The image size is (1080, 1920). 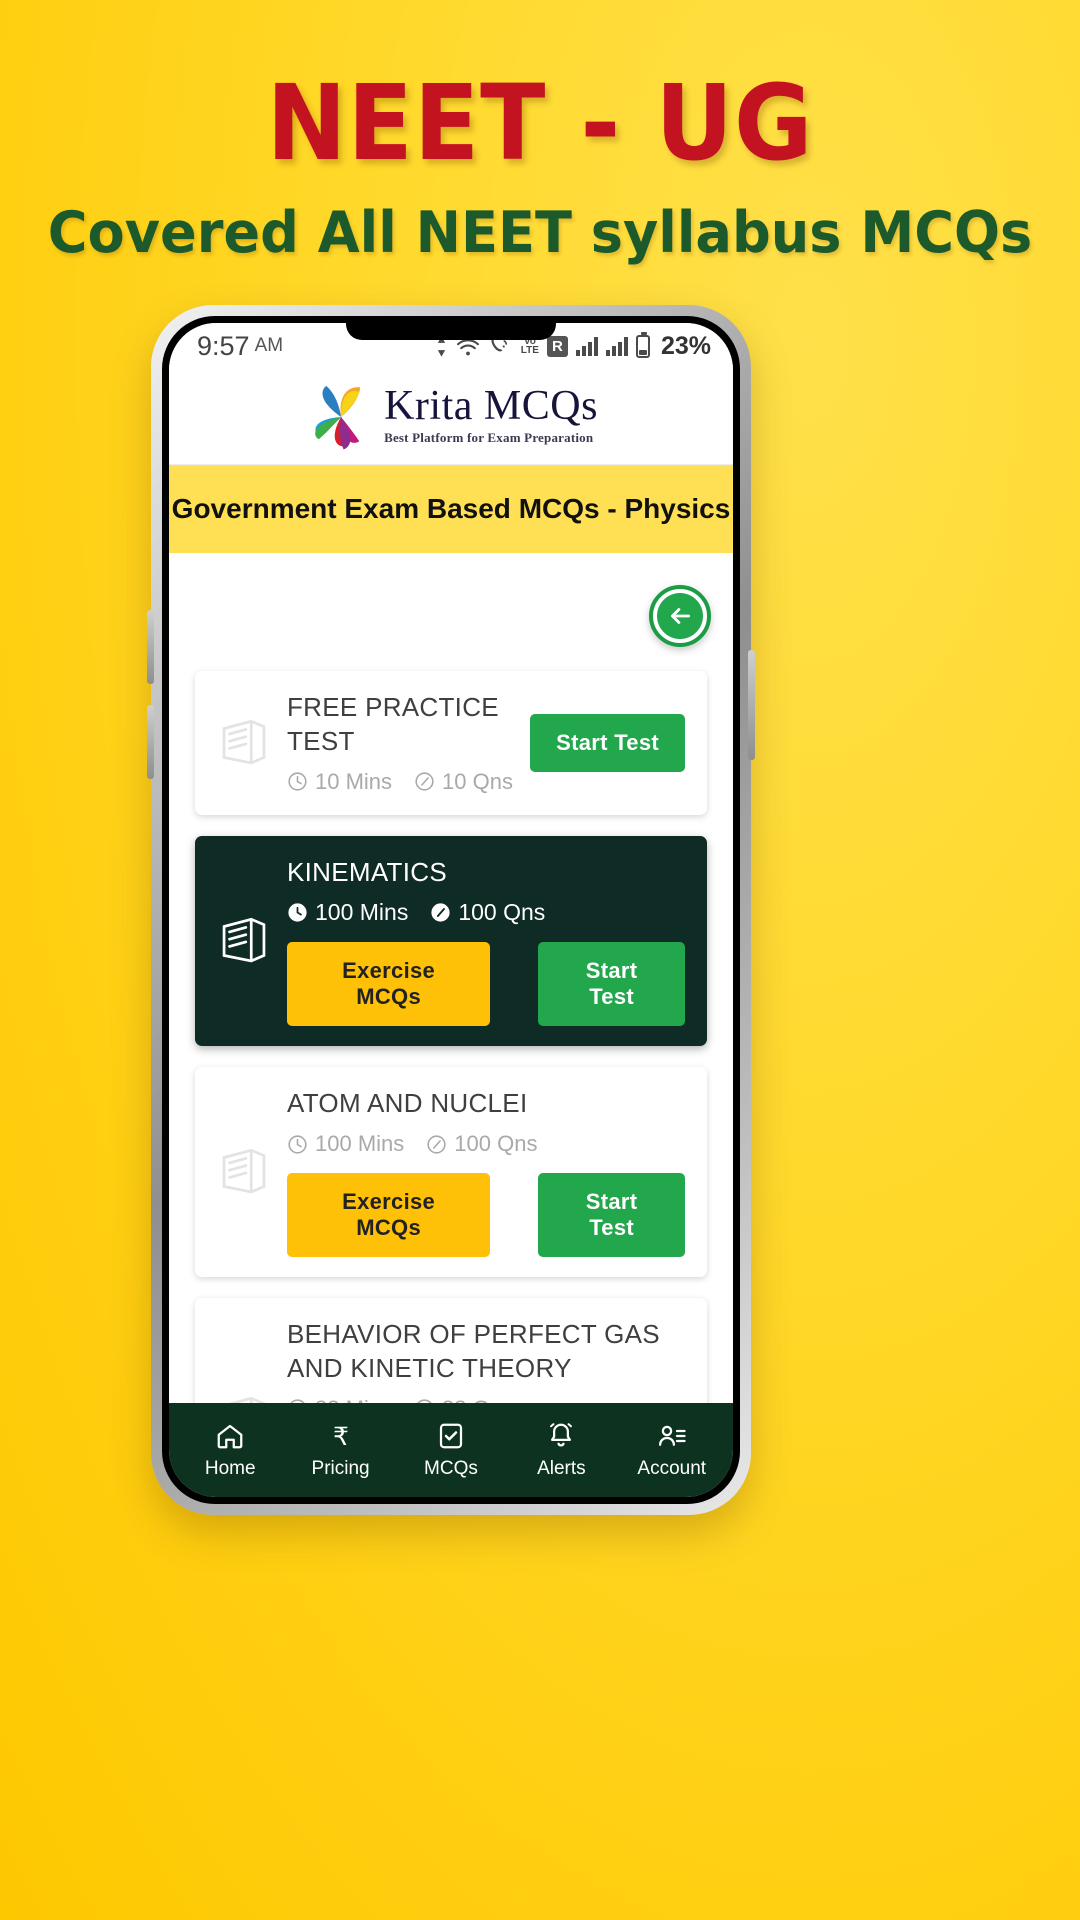 I want to click on nav-item-alerts: Alerts, so click(x=561, y=1450).